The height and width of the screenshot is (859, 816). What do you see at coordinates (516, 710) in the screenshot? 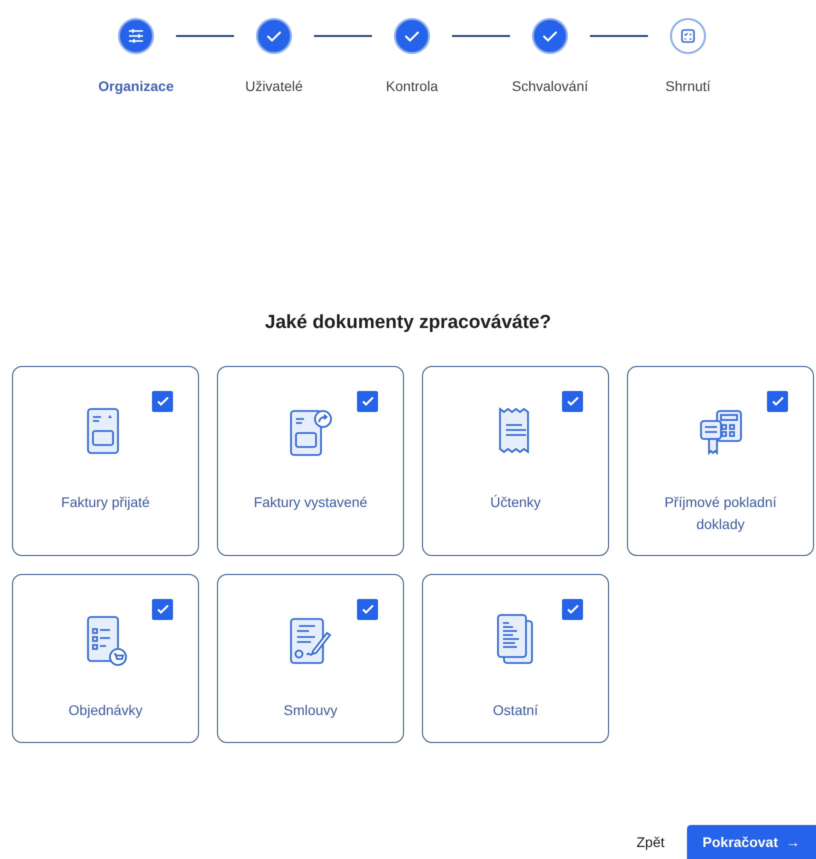
I see `card-label: Ostatní` at bounding box center [516, 710].